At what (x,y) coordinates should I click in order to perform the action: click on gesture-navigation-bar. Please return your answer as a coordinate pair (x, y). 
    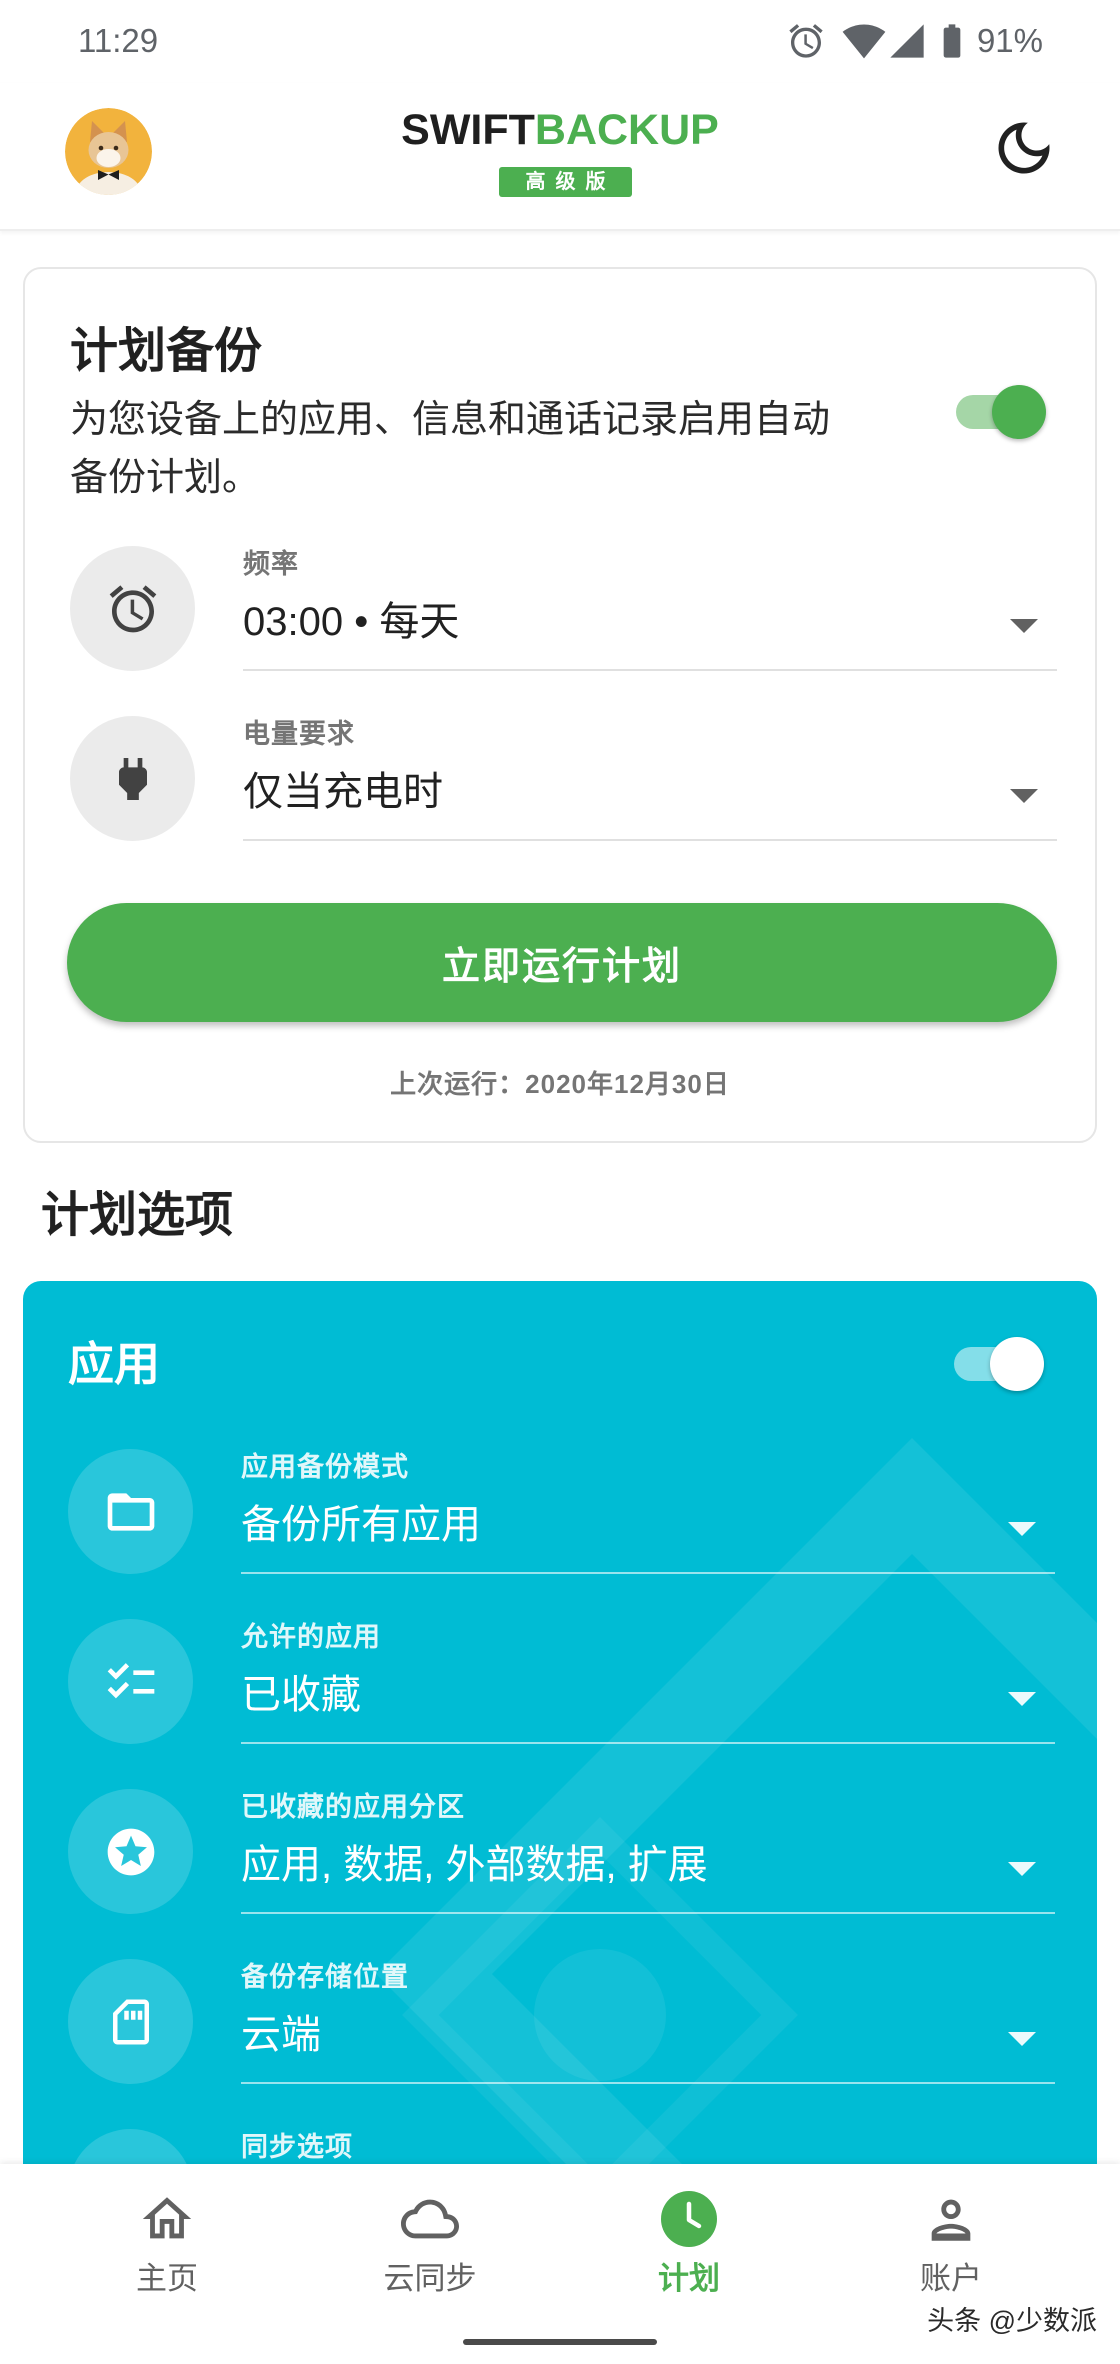
    Looking at the image, I should click on (560, 2342).